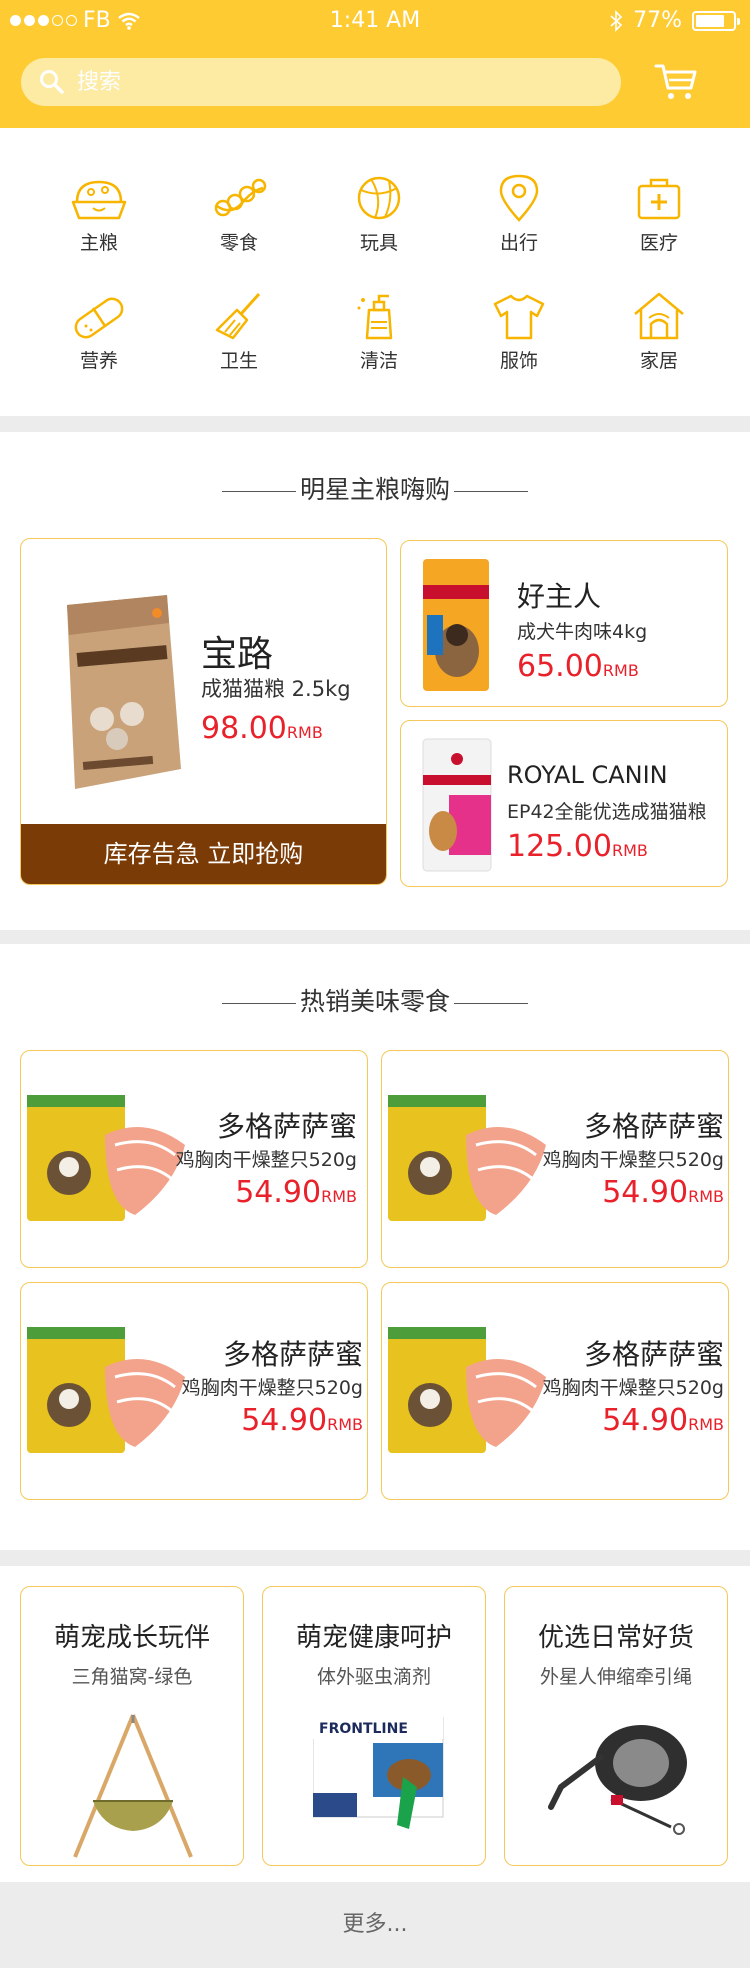 Image resolution: width=750 pixels, height=1968 pixels. What do you see at coordinates (615, 1677) in the screenshot?
I see `promo-subtitle: 外星人伸缩牵引绳` at bounding box center [615, 1677].